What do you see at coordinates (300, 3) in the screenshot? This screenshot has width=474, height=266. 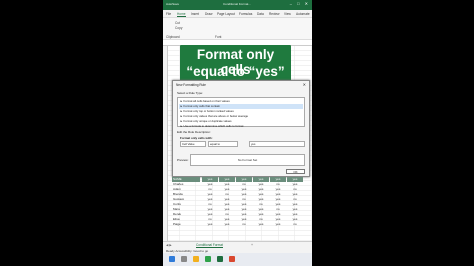 I see `window-controls: – □ ✕` at bounding box center [300, 3].